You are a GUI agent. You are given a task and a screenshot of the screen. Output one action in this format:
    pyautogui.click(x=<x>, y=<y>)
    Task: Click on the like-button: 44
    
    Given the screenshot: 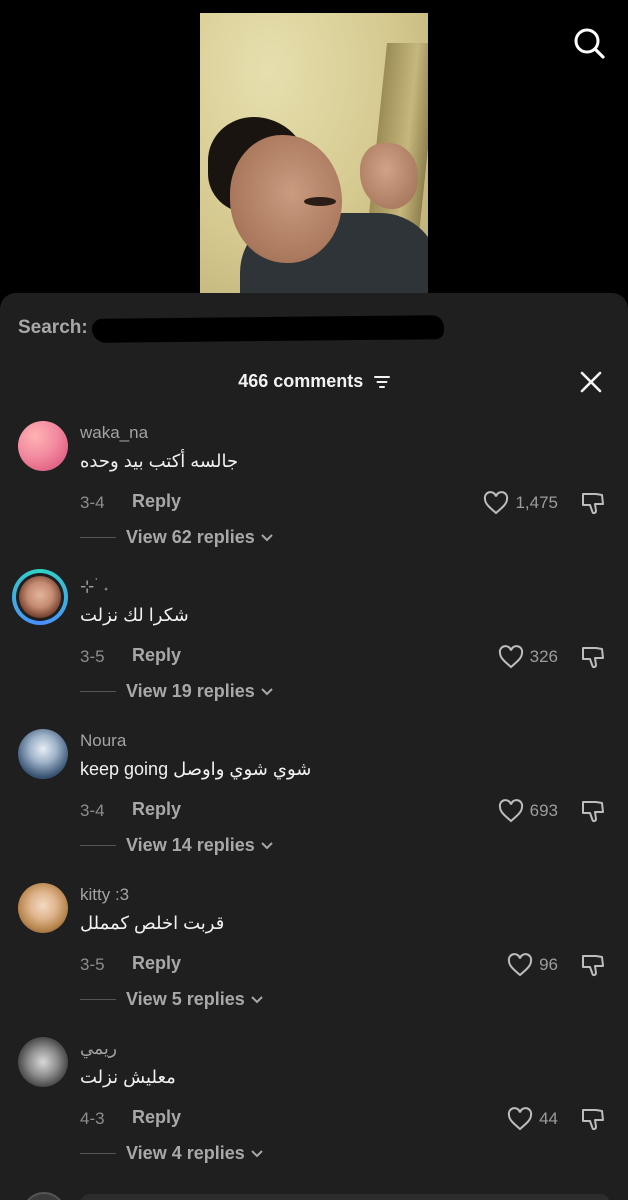 What is the action you would take?
    pyautogui.click(x=532, y=1119)
    